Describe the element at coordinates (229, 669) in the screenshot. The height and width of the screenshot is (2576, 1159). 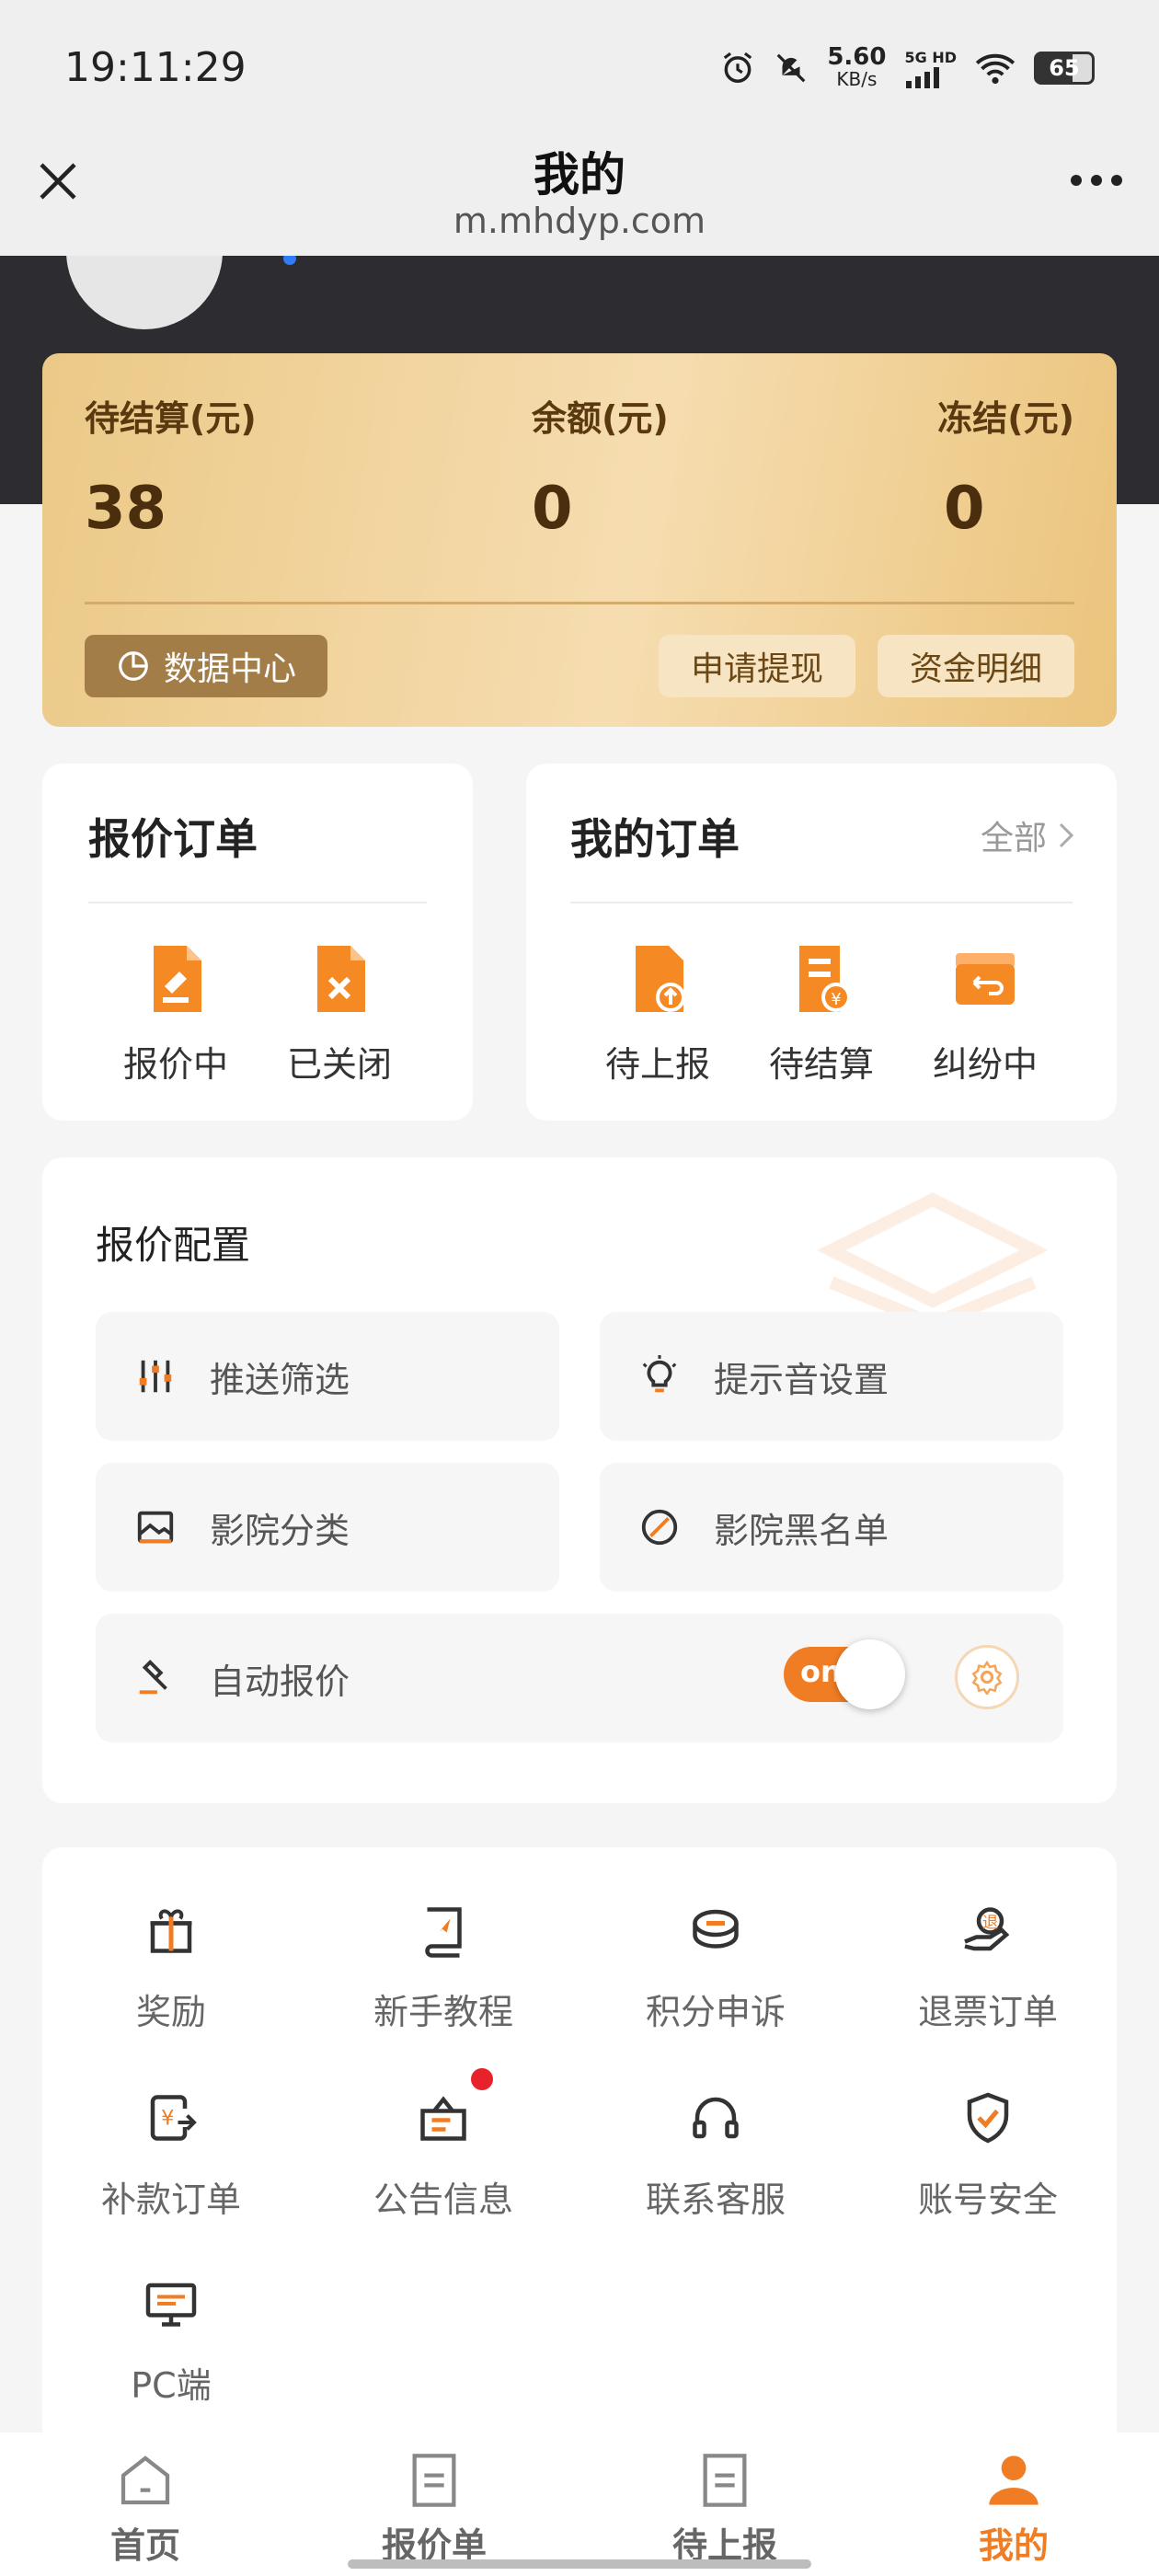
I see `data-center-label: 数据中心` at that location.